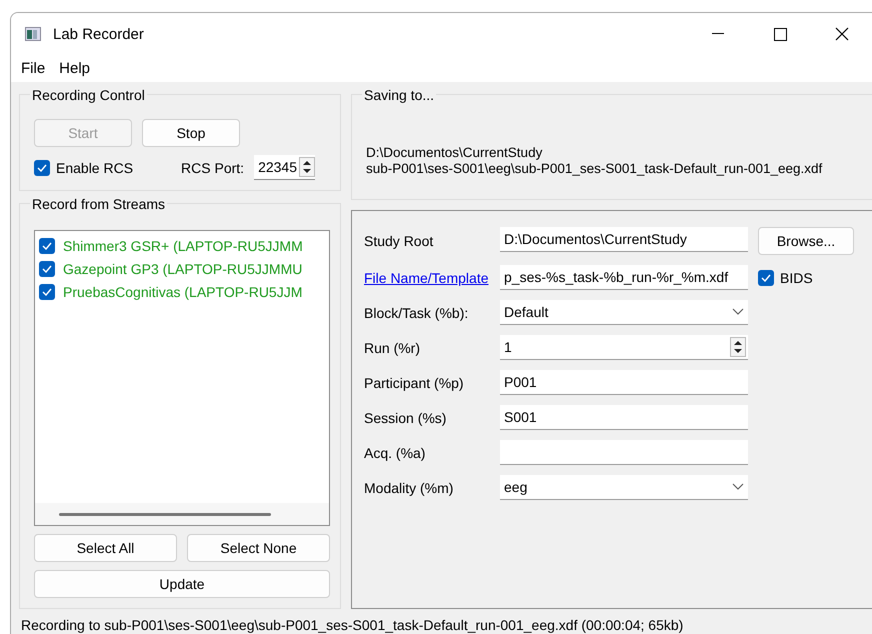 The height and width of the screenshot is (634, 872). I want to click on menu-item: File, so click(33, 68).